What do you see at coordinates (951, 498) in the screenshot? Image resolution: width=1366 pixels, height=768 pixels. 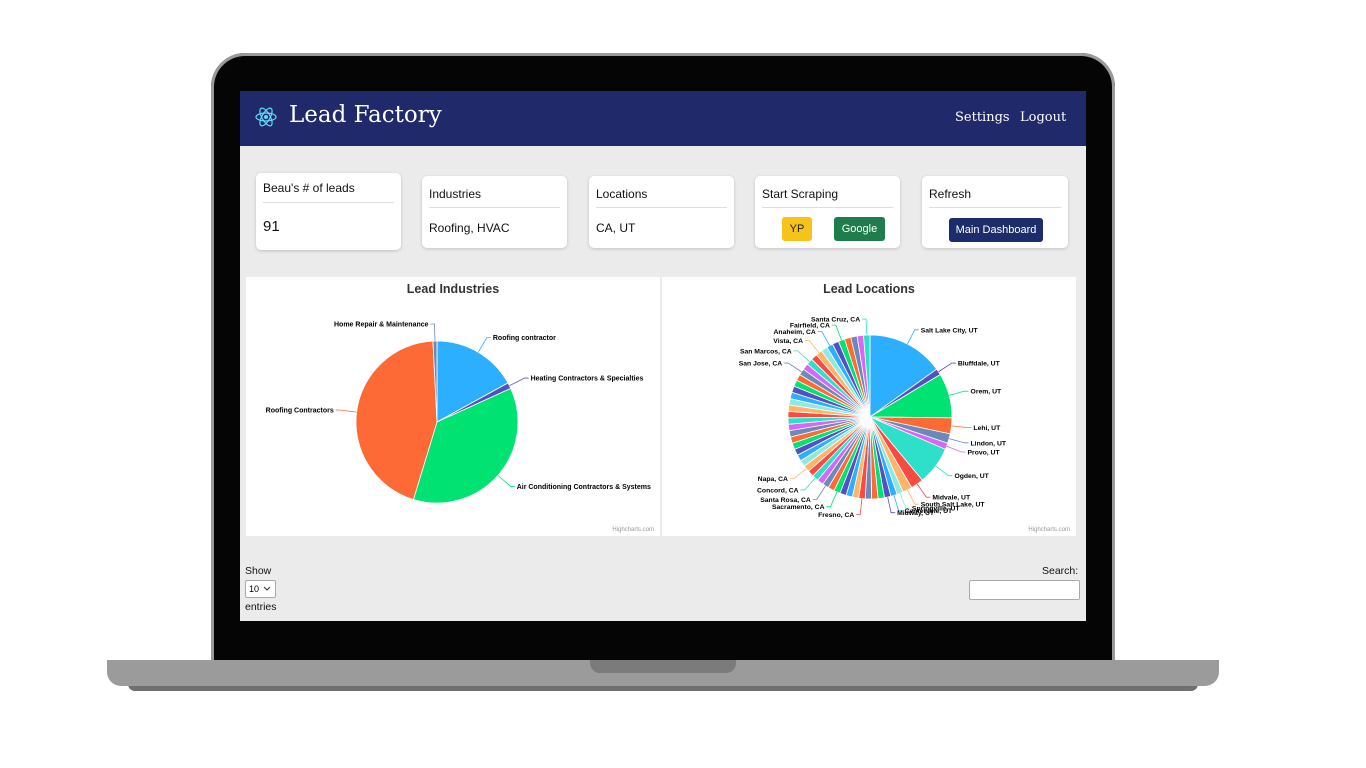 I see `pie-data-label: Midvale, UT` at bounding box center [951, 498].